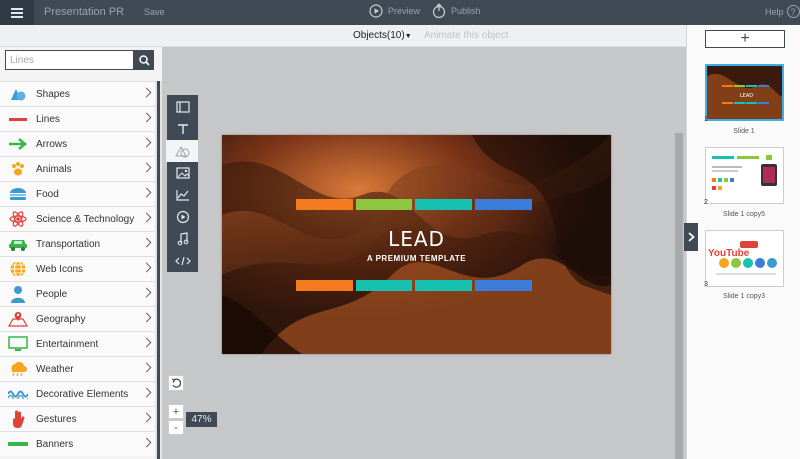 The height and width of the screenshot is (459, 800). I want to click on video-tool, so click(182, 217).